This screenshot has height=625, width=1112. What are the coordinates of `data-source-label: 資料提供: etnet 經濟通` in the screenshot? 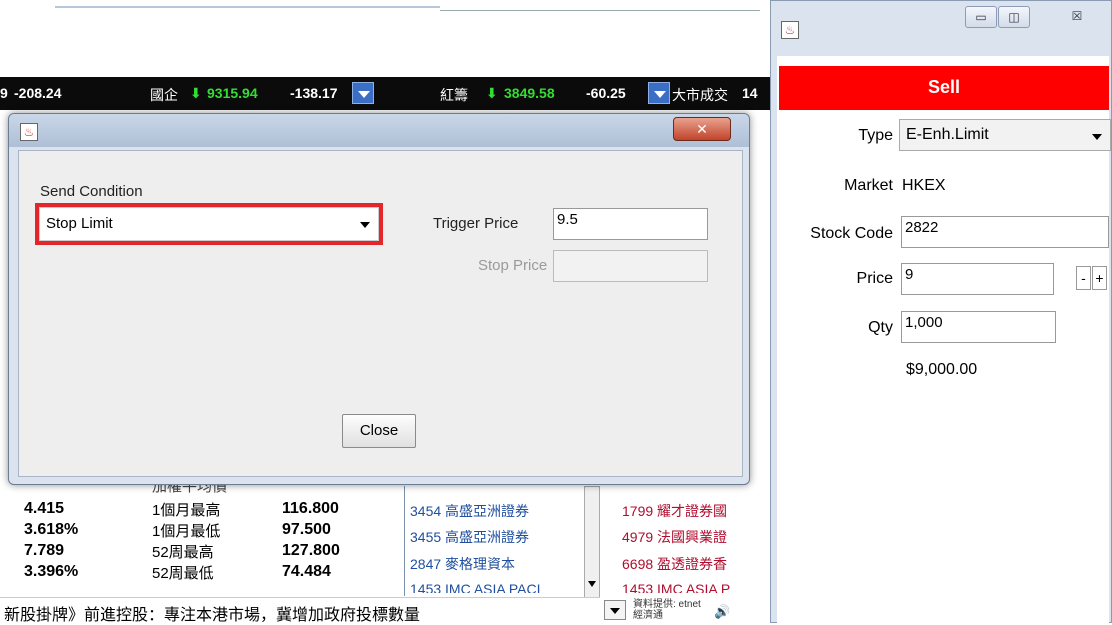 It's located at (667, 610).